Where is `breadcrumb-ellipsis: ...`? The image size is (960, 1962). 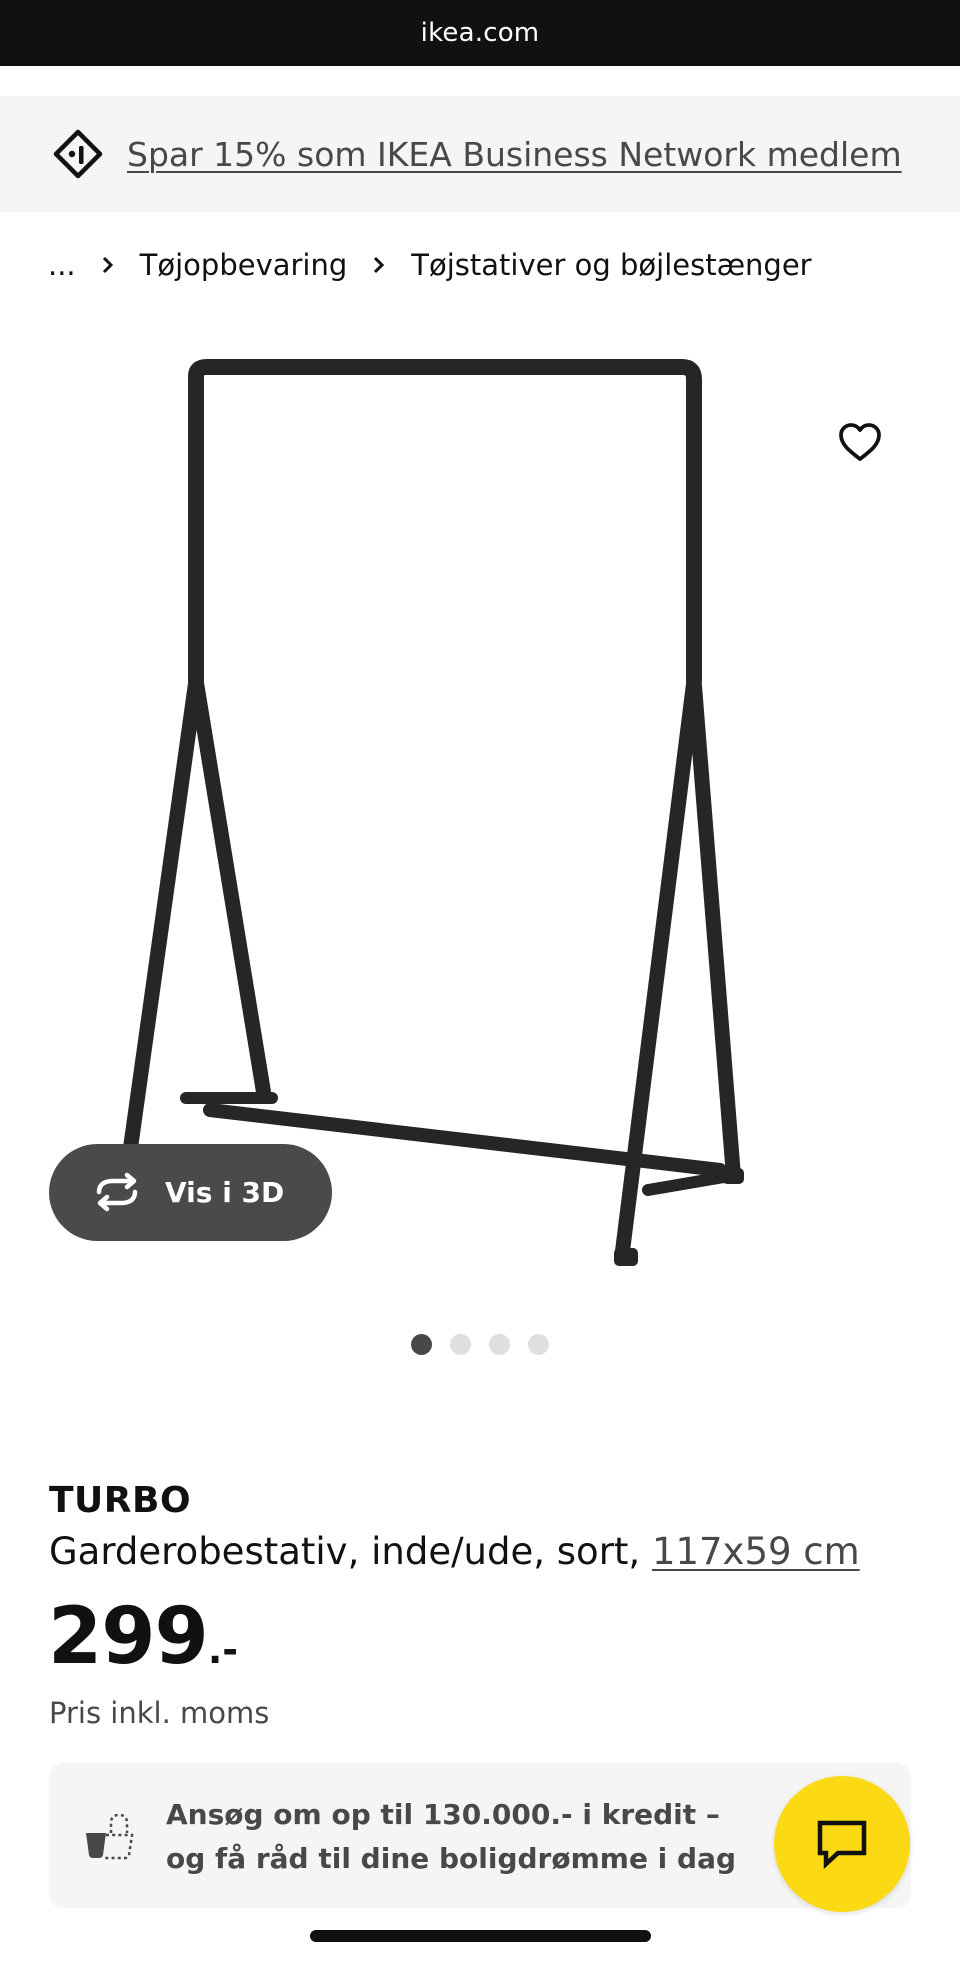 breadcrumb-ellipsis: ... is located at coordinates (62, 265).